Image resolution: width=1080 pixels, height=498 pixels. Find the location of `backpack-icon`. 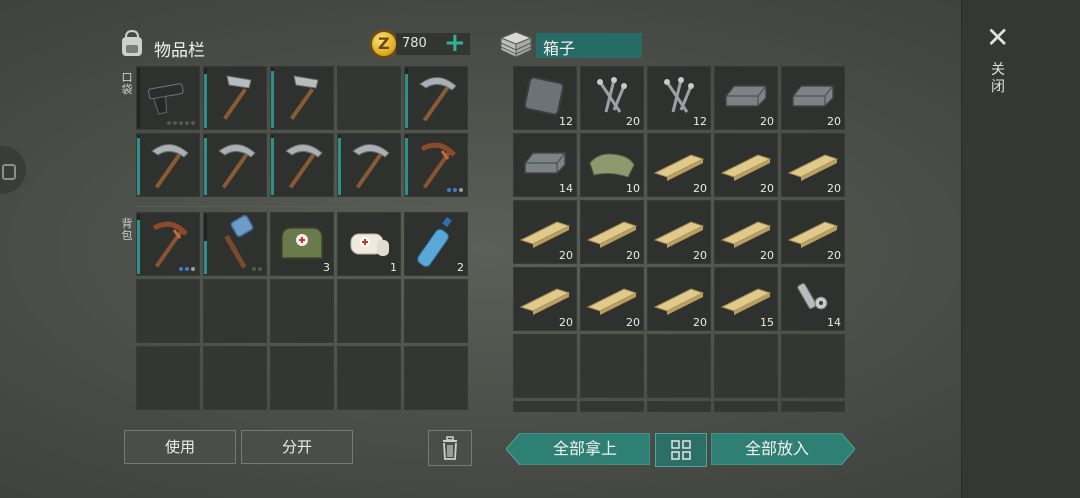

backpack-icon is located at coordinates (132, 42).